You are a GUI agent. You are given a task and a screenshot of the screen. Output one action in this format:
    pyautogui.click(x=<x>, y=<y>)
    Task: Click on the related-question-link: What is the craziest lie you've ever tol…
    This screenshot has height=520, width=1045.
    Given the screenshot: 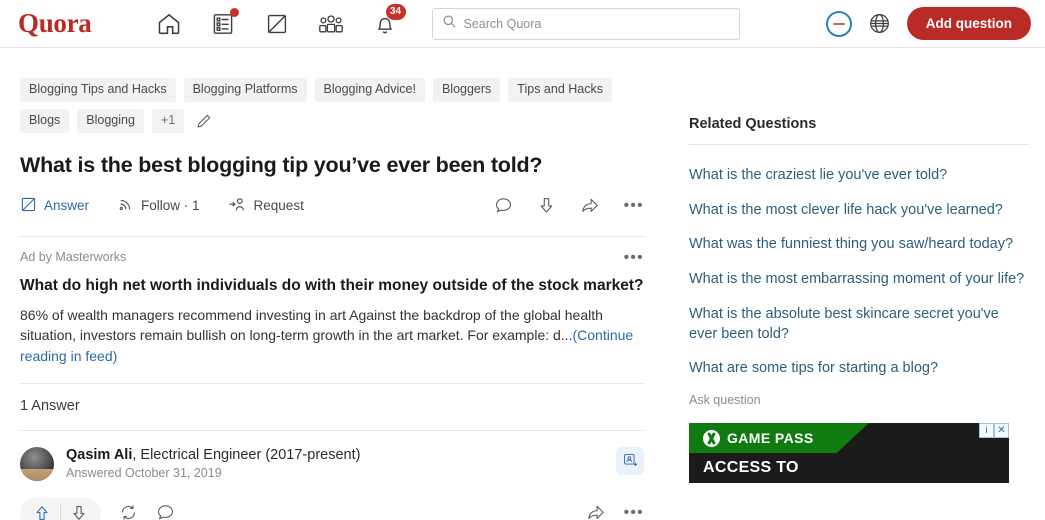 What is the action you would take?
    pyautogui.click(x=859, y=176)
    